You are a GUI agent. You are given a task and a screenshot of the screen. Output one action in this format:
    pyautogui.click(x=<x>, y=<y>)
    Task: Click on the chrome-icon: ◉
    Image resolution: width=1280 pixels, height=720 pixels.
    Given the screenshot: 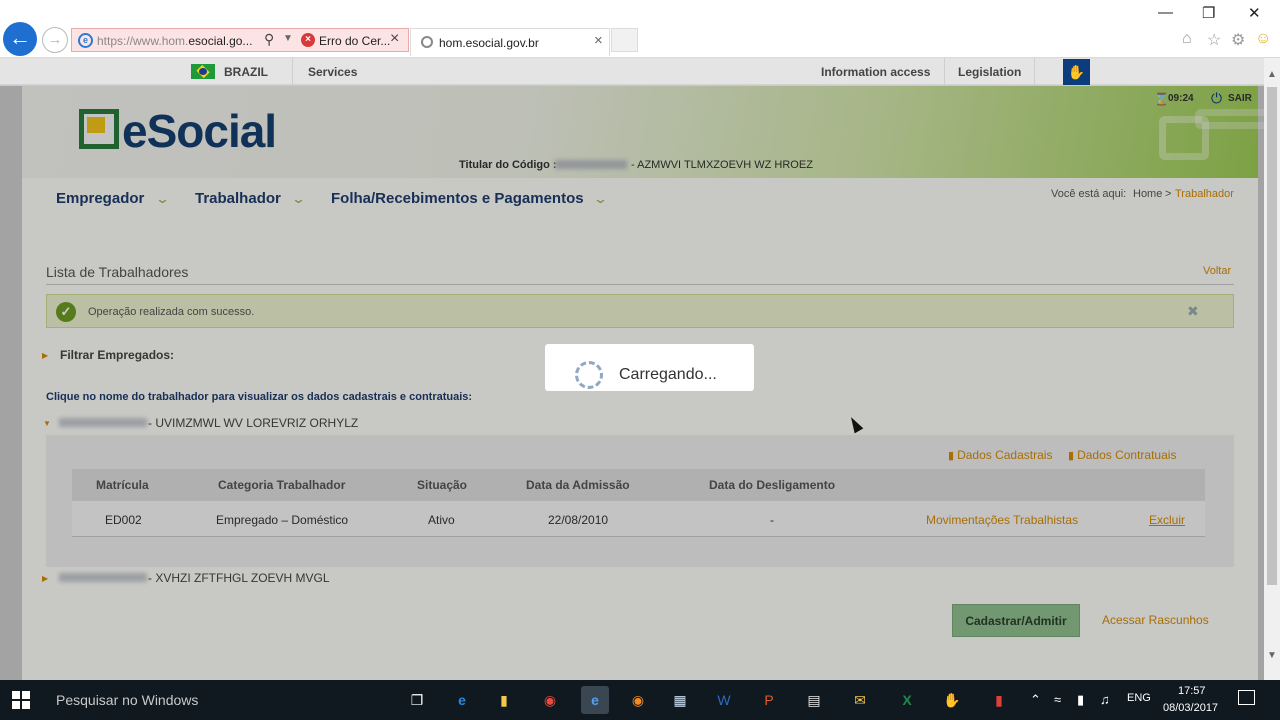 What is the action you would take?
    pyautogui.click(x=550, y=700)
    